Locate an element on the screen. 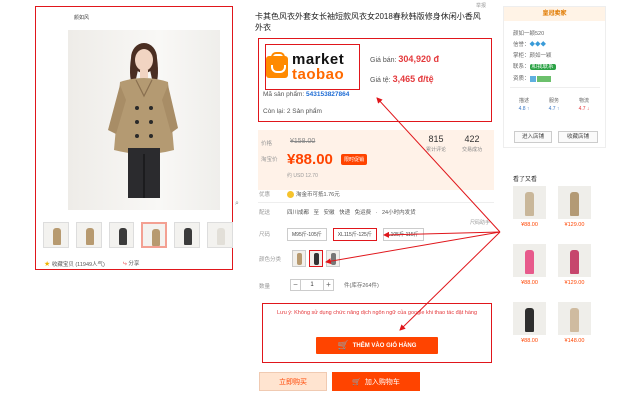 The image size is (640, 400). add-to-cart-button: 🛒 加入购物车 is located at coordinates (376, 381).